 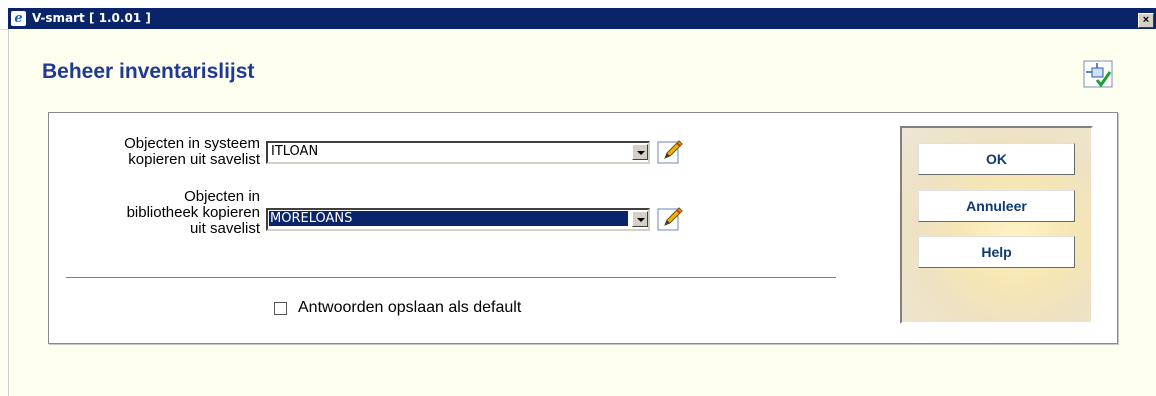 I want to click on default-checkbox-label: Antwoorden opslaan als default, so click(x=410, y=307).